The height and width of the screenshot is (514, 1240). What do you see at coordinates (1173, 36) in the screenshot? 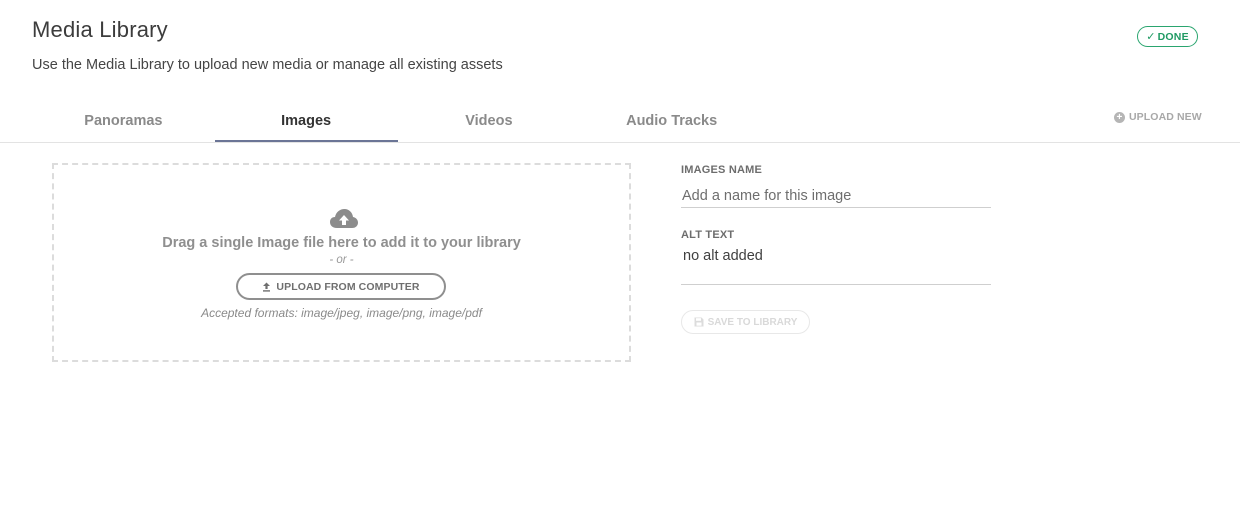
I see `done-button-label: DONE` at bounding box center [1173, 36].